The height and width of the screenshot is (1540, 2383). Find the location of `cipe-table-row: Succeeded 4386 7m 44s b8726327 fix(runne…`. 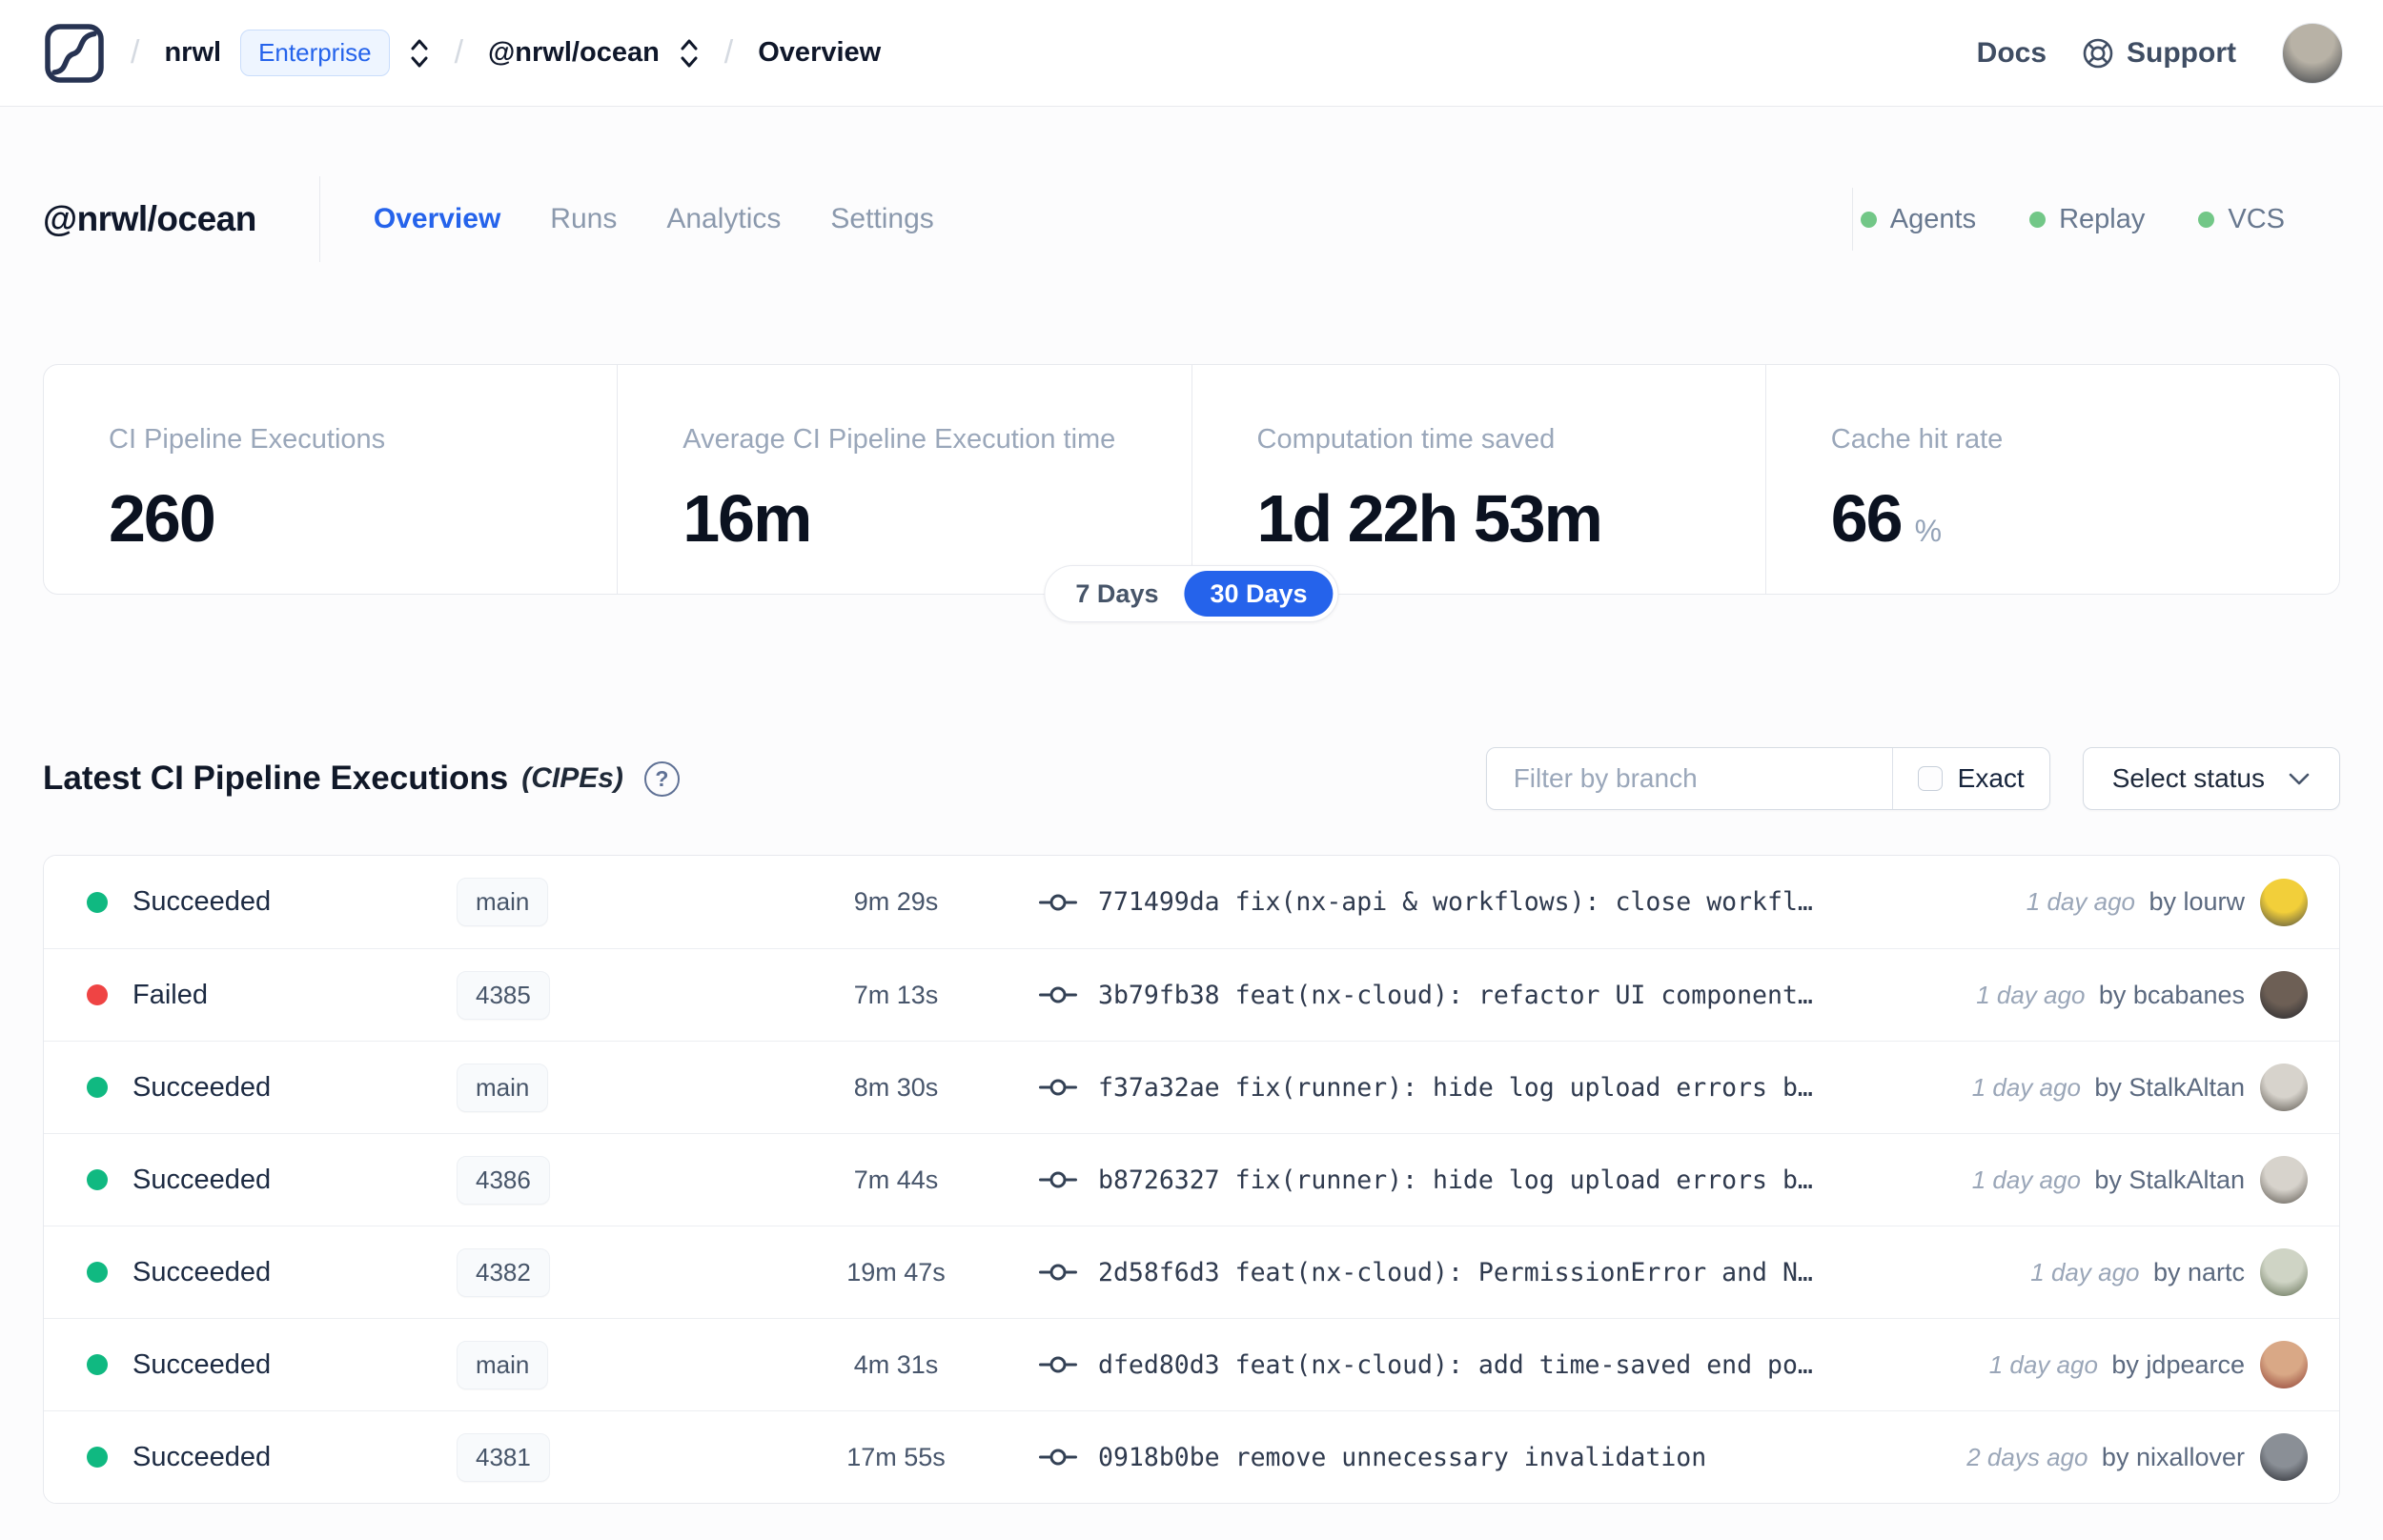

cipe-table-row: Succeeded 4386 7m 44s b8726327 fix(runne… is located at coordinates (1191, 1179).